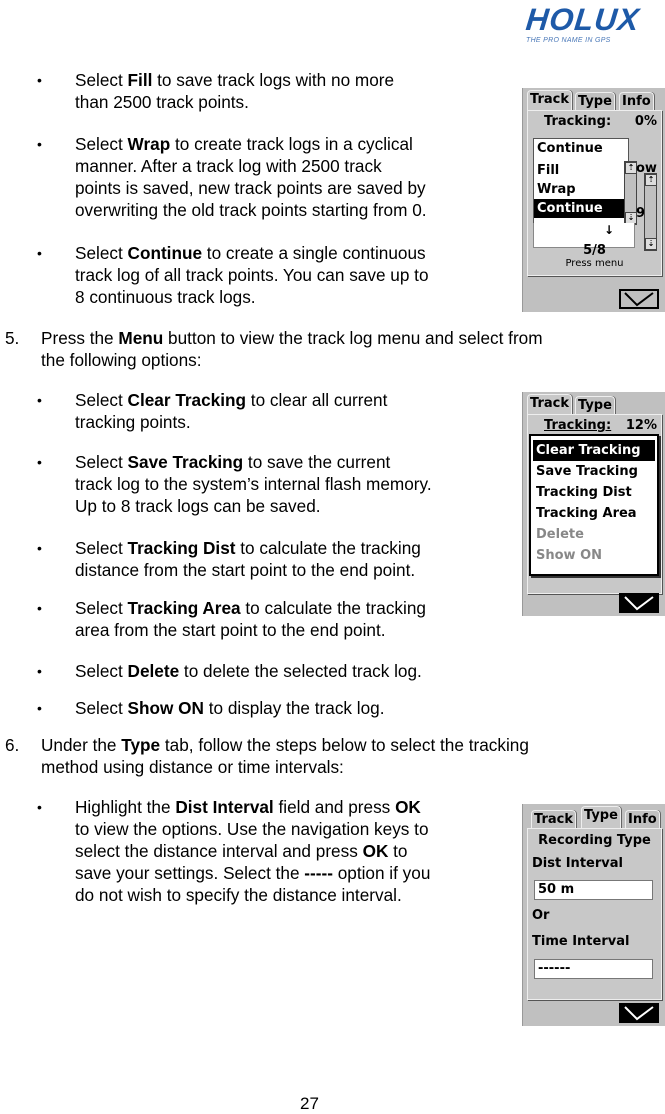 The width and height of the screenshot is (665, 1114). What do you see at coordinates (594, 840) in the screenshot?
I see `recording-type-heading: Recording Type` at bounding box center [594, 840].